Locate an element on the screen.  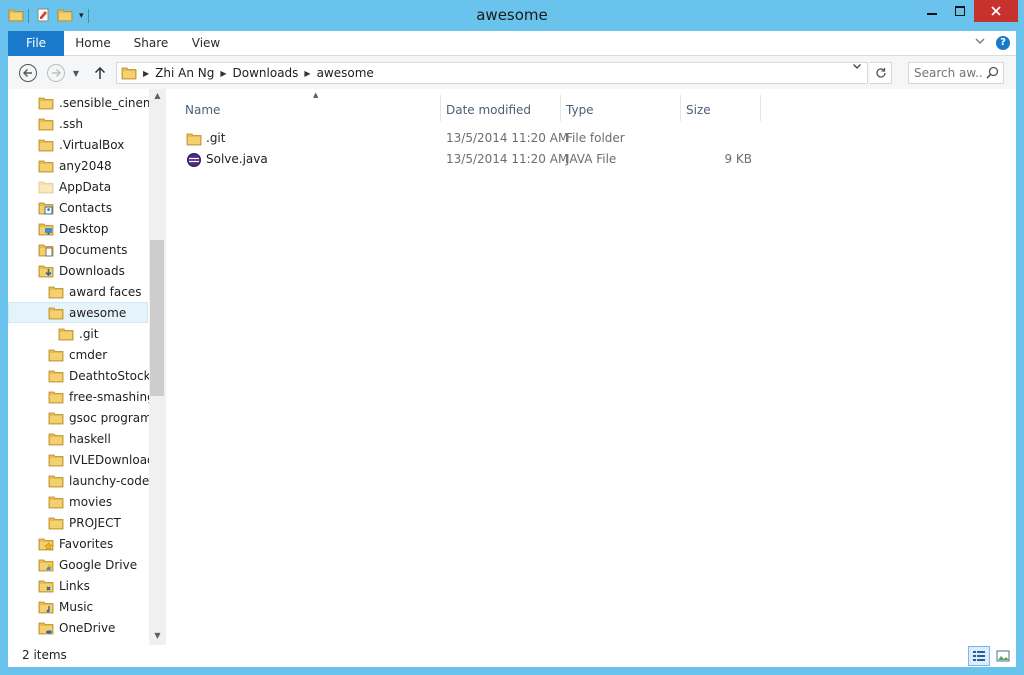
large-icons-view-icon is located at coordinates (1003, 656).